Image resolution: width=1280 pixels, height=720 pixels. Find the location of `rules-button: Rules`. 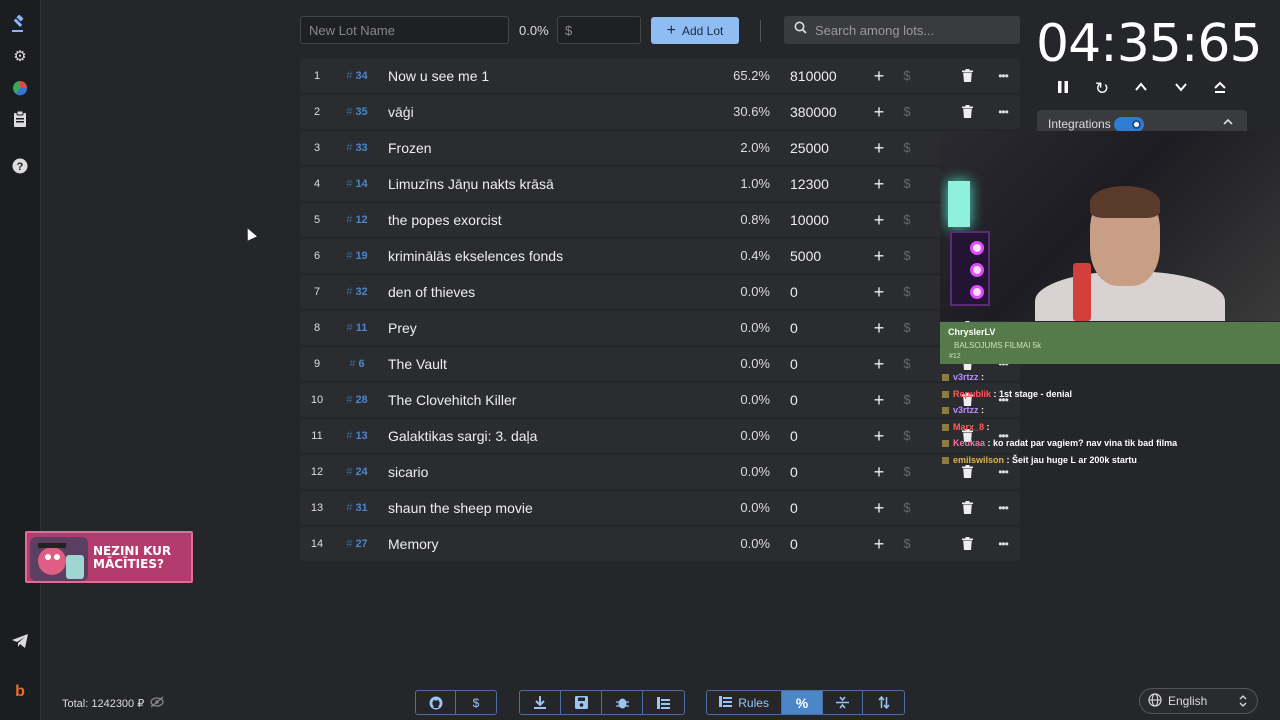

rules-button: Rules is located at coordinates (745, 702).